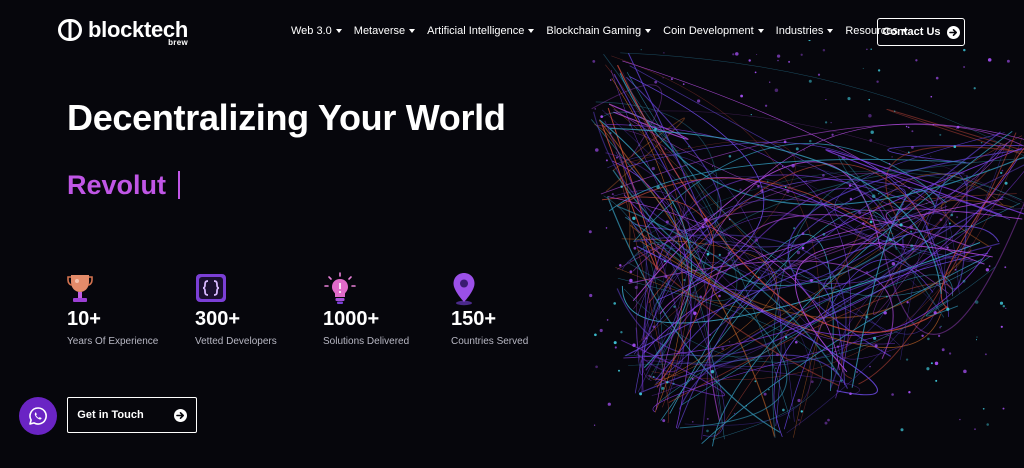 Image resolution: width=1024 pixels, height=468 pixels. What do you see at coordinates (178, 42) in the screenshot?
I see `brand-subname: brew` at bounding box center [178, 42].